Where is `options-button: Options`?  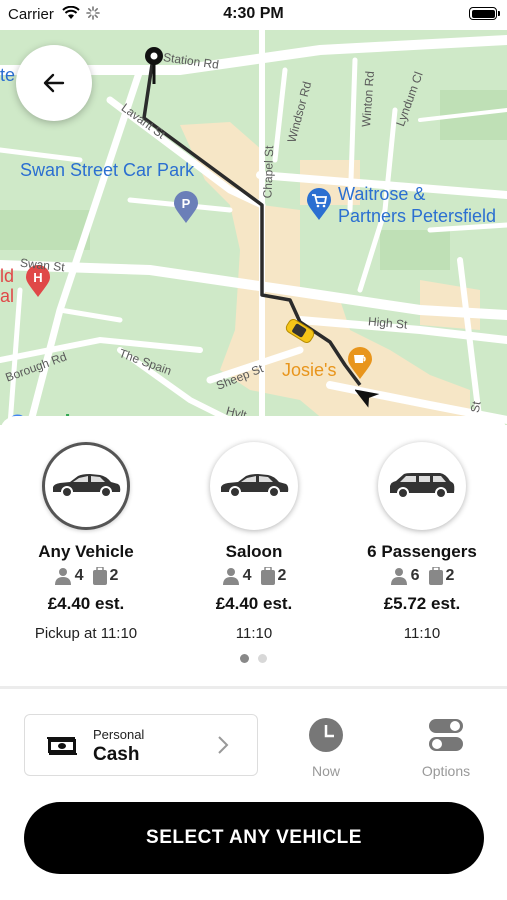 options-button: Options is located at coordinates (446, 748).